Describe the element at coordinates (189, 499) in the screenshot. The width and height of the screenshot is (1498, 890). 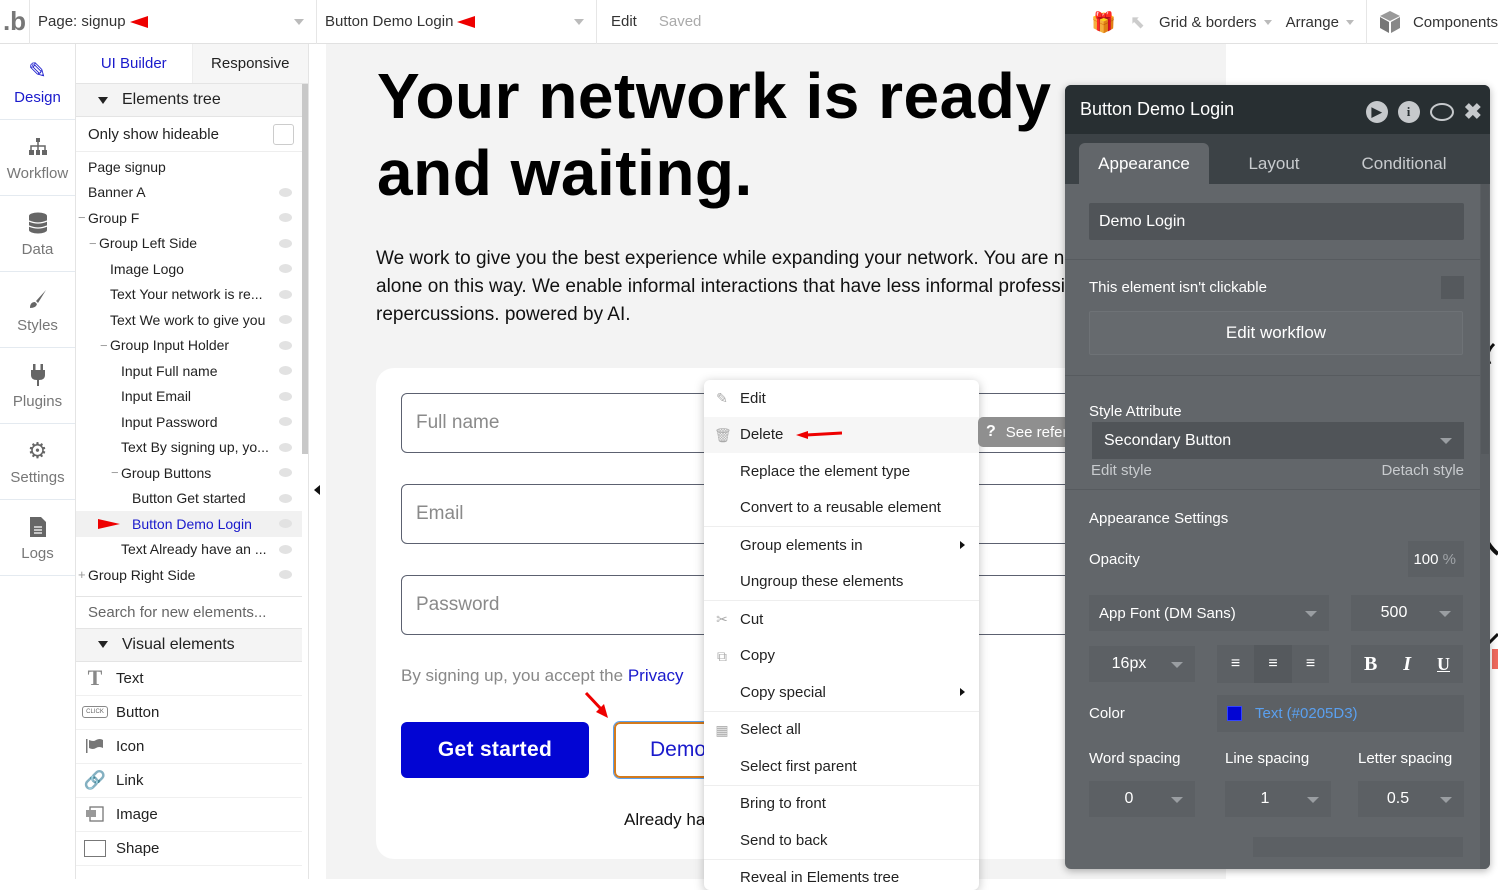
I see `tree-item: Button Get started` at that location.